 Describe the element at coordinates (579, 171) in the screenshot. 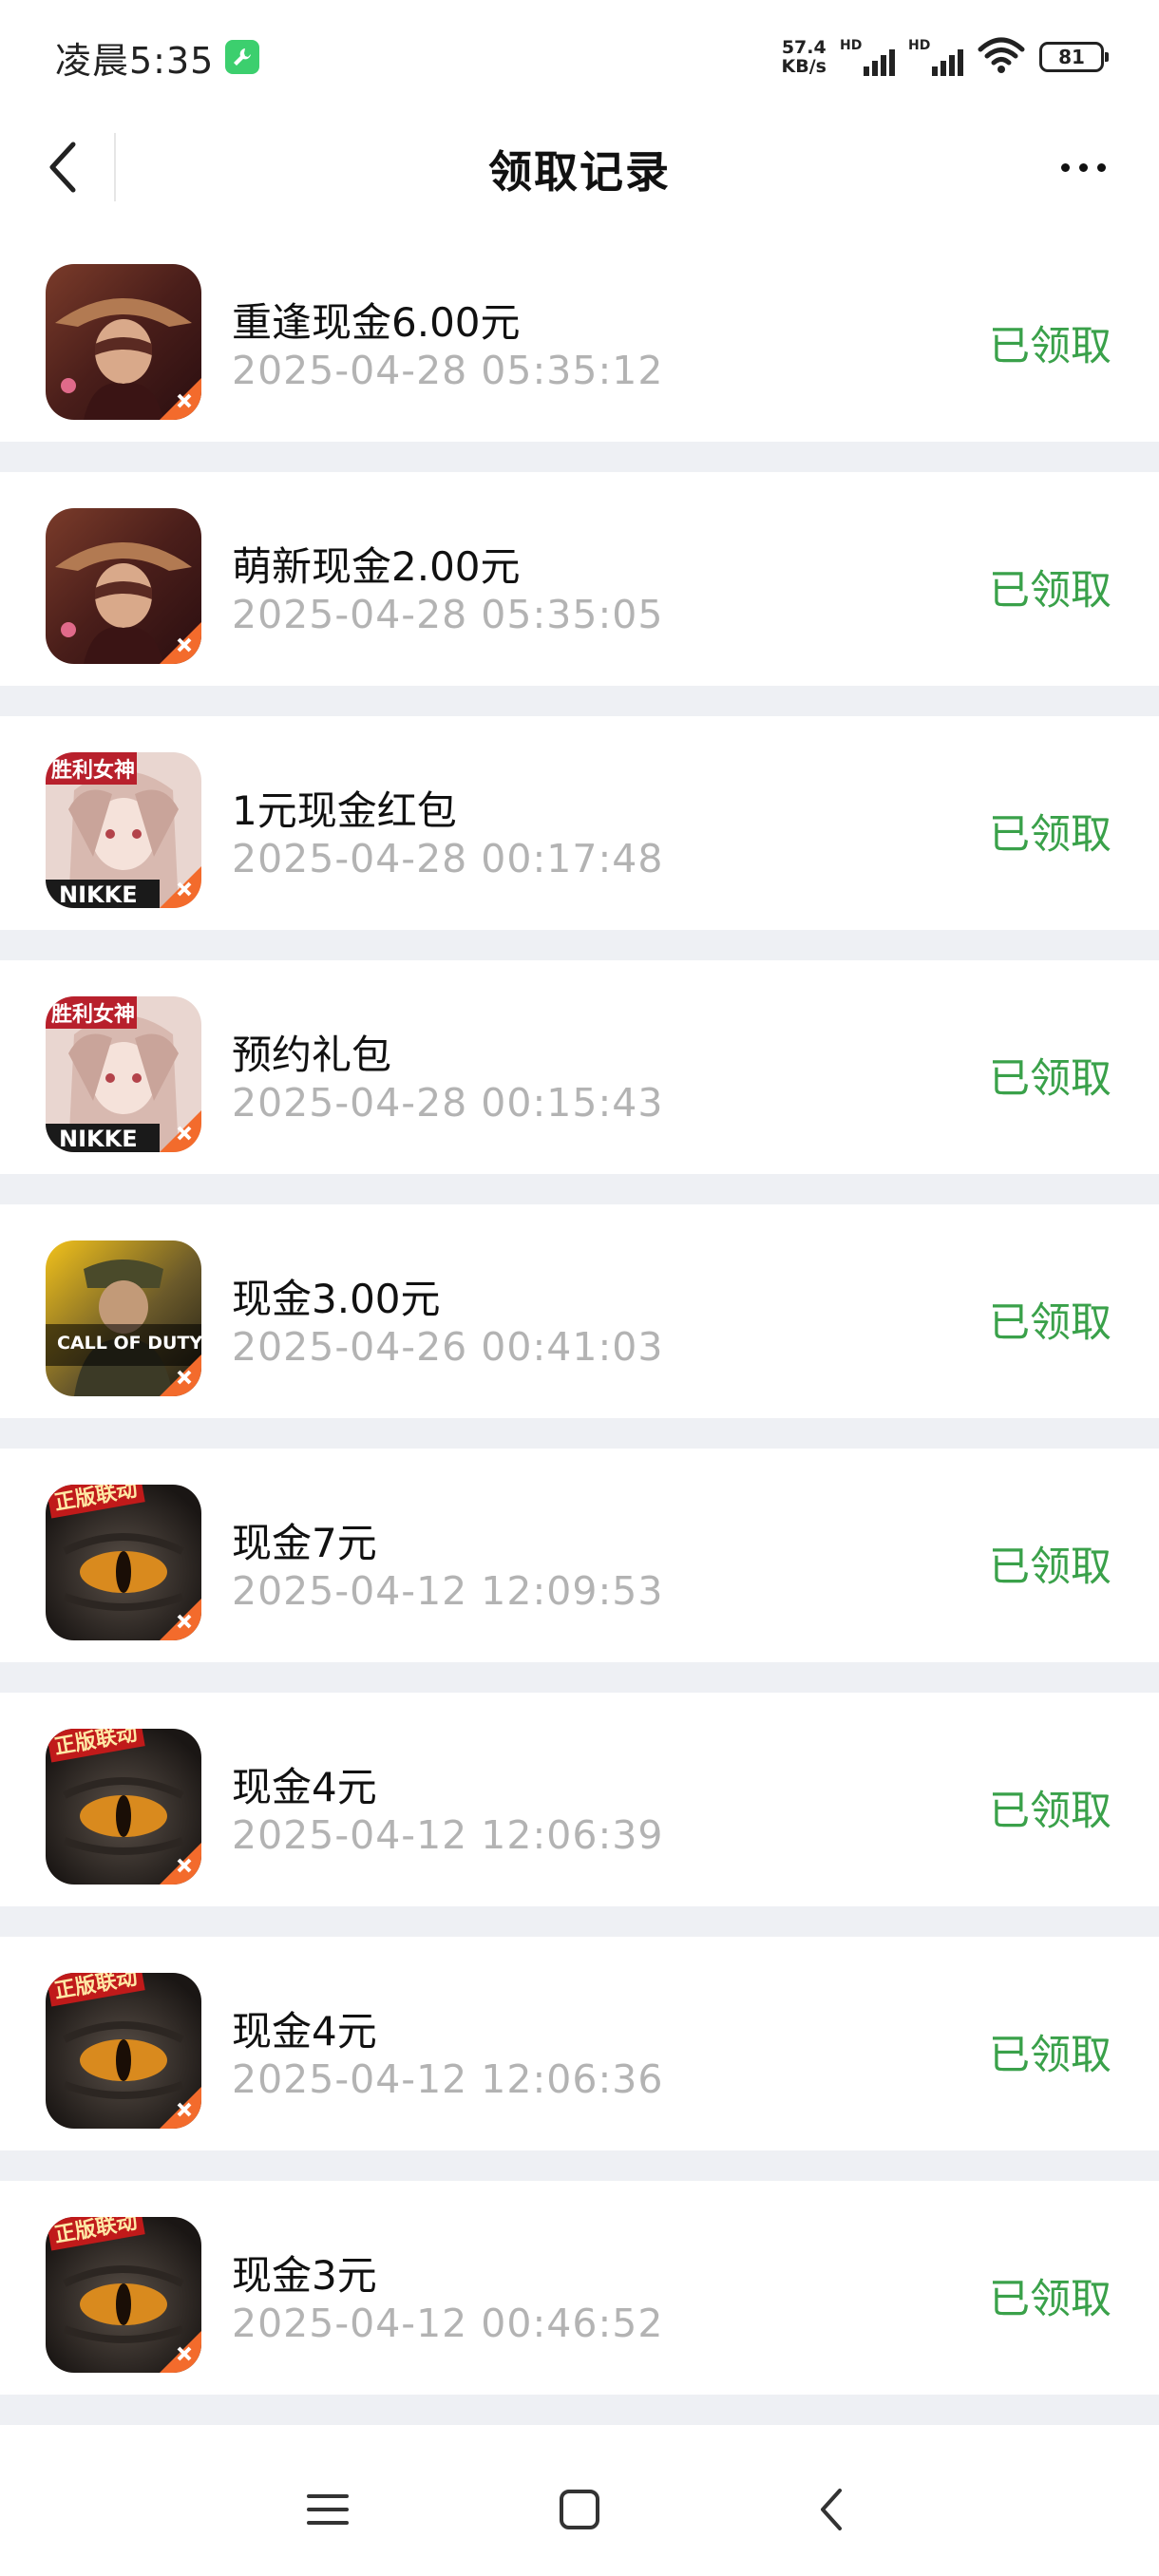

I see `page-title: 领取记录` at that location.